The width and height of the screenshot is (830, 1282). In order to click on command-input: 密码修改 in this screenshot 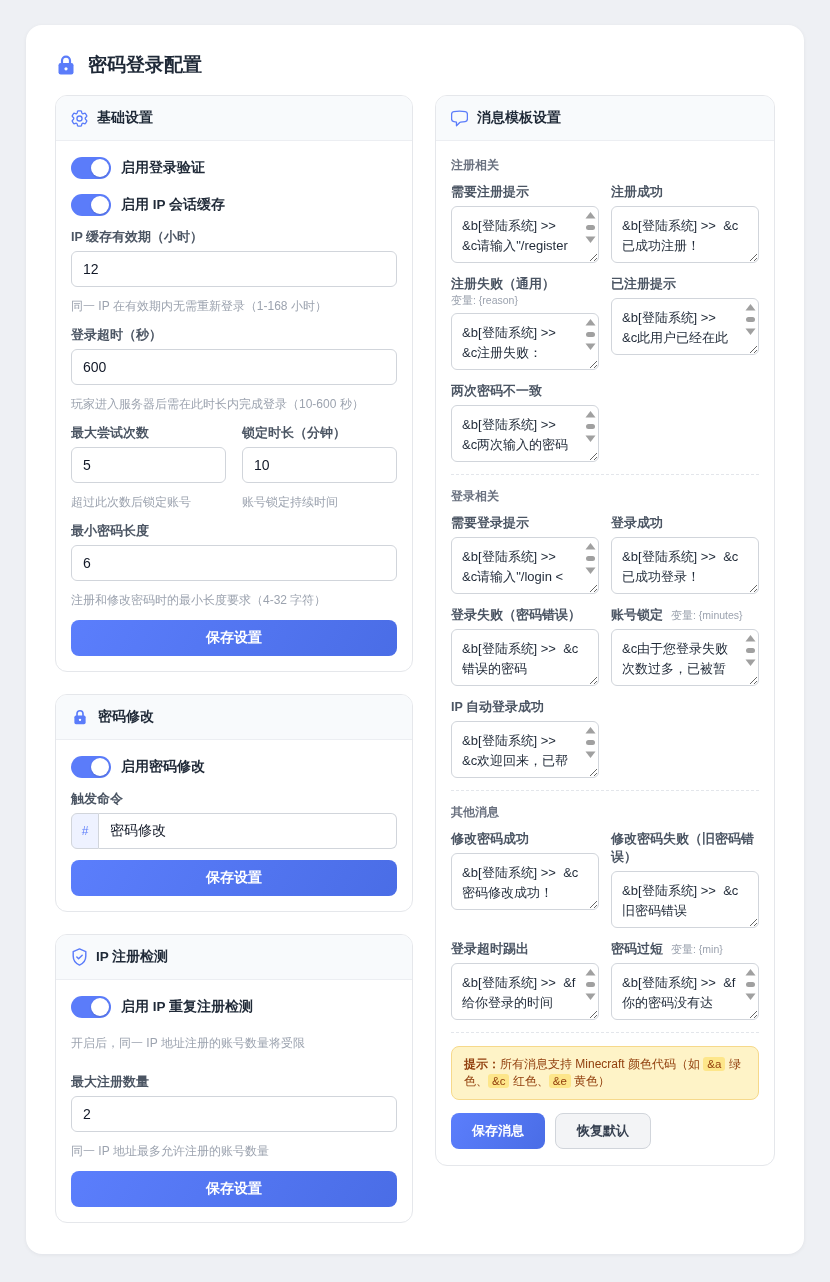, I will do `click(248, 831)`.